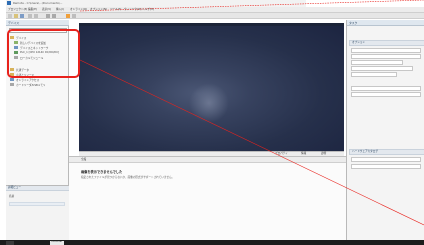 The width and height of the screenshot is (424, 245). I want to click on menu-item-view: 表示(V), so click(46, 10).